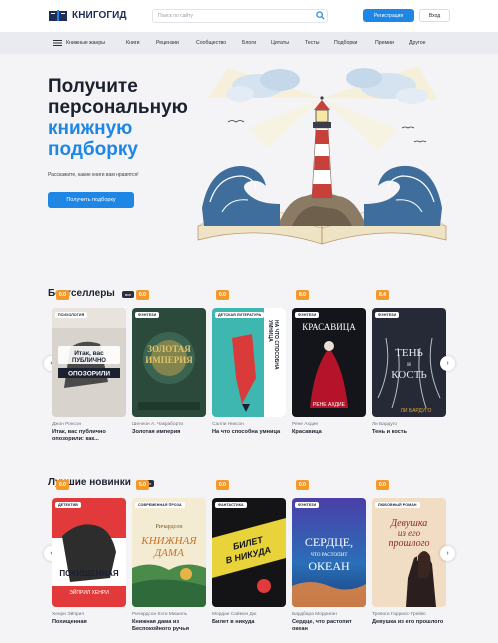  What do you see at coordinates (159, 614) in the screenshot?
I see `book-author: Ричардсон Кэти Мишель` at bounding box center [159, 614].